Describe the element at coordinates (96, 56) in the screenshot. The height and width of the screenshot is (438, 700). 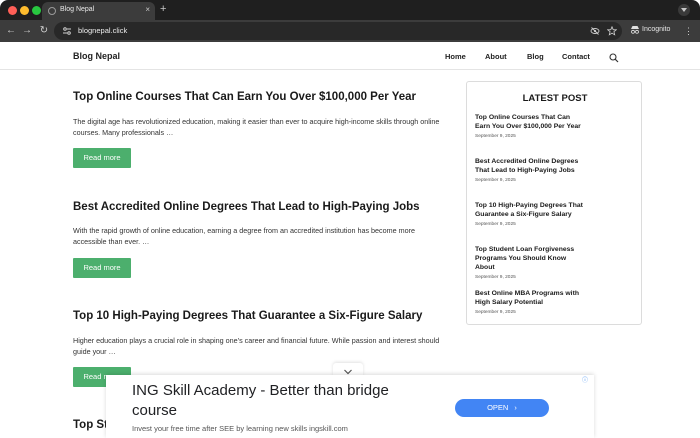
I see `site-logo: Blog Nepal` at that location.